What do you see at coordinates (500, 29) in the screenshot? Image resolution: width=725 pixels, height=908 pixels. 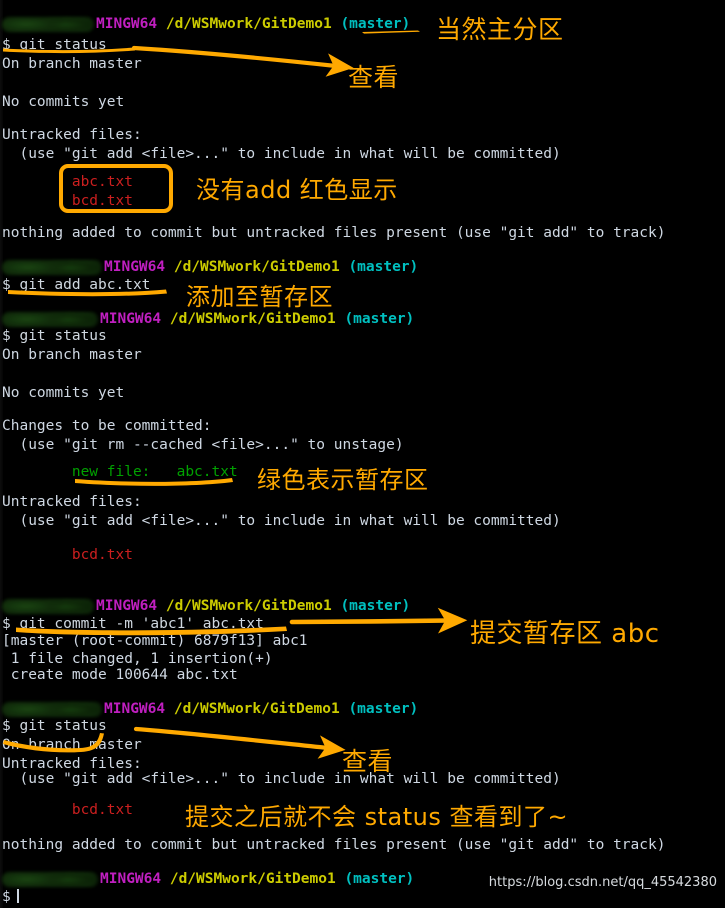 I see `anno-master-note: 当然主分区` at bounding box center [500, 29].